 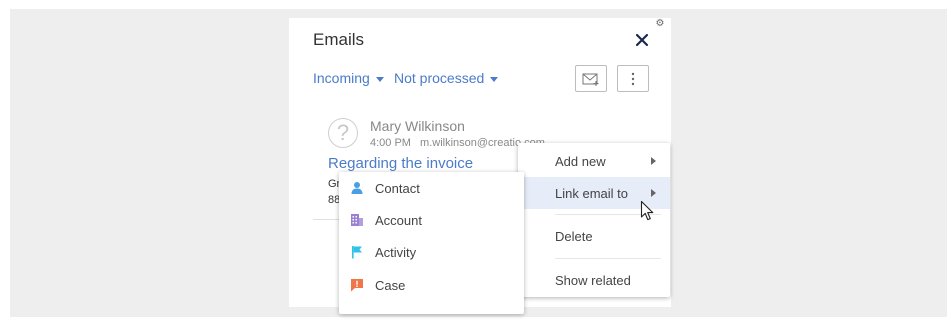 What do you see at coordinates (343, 133) in the screenshot?
I see `unknown-sender-avatar-icon: ?` at bounding box center [343, 133].